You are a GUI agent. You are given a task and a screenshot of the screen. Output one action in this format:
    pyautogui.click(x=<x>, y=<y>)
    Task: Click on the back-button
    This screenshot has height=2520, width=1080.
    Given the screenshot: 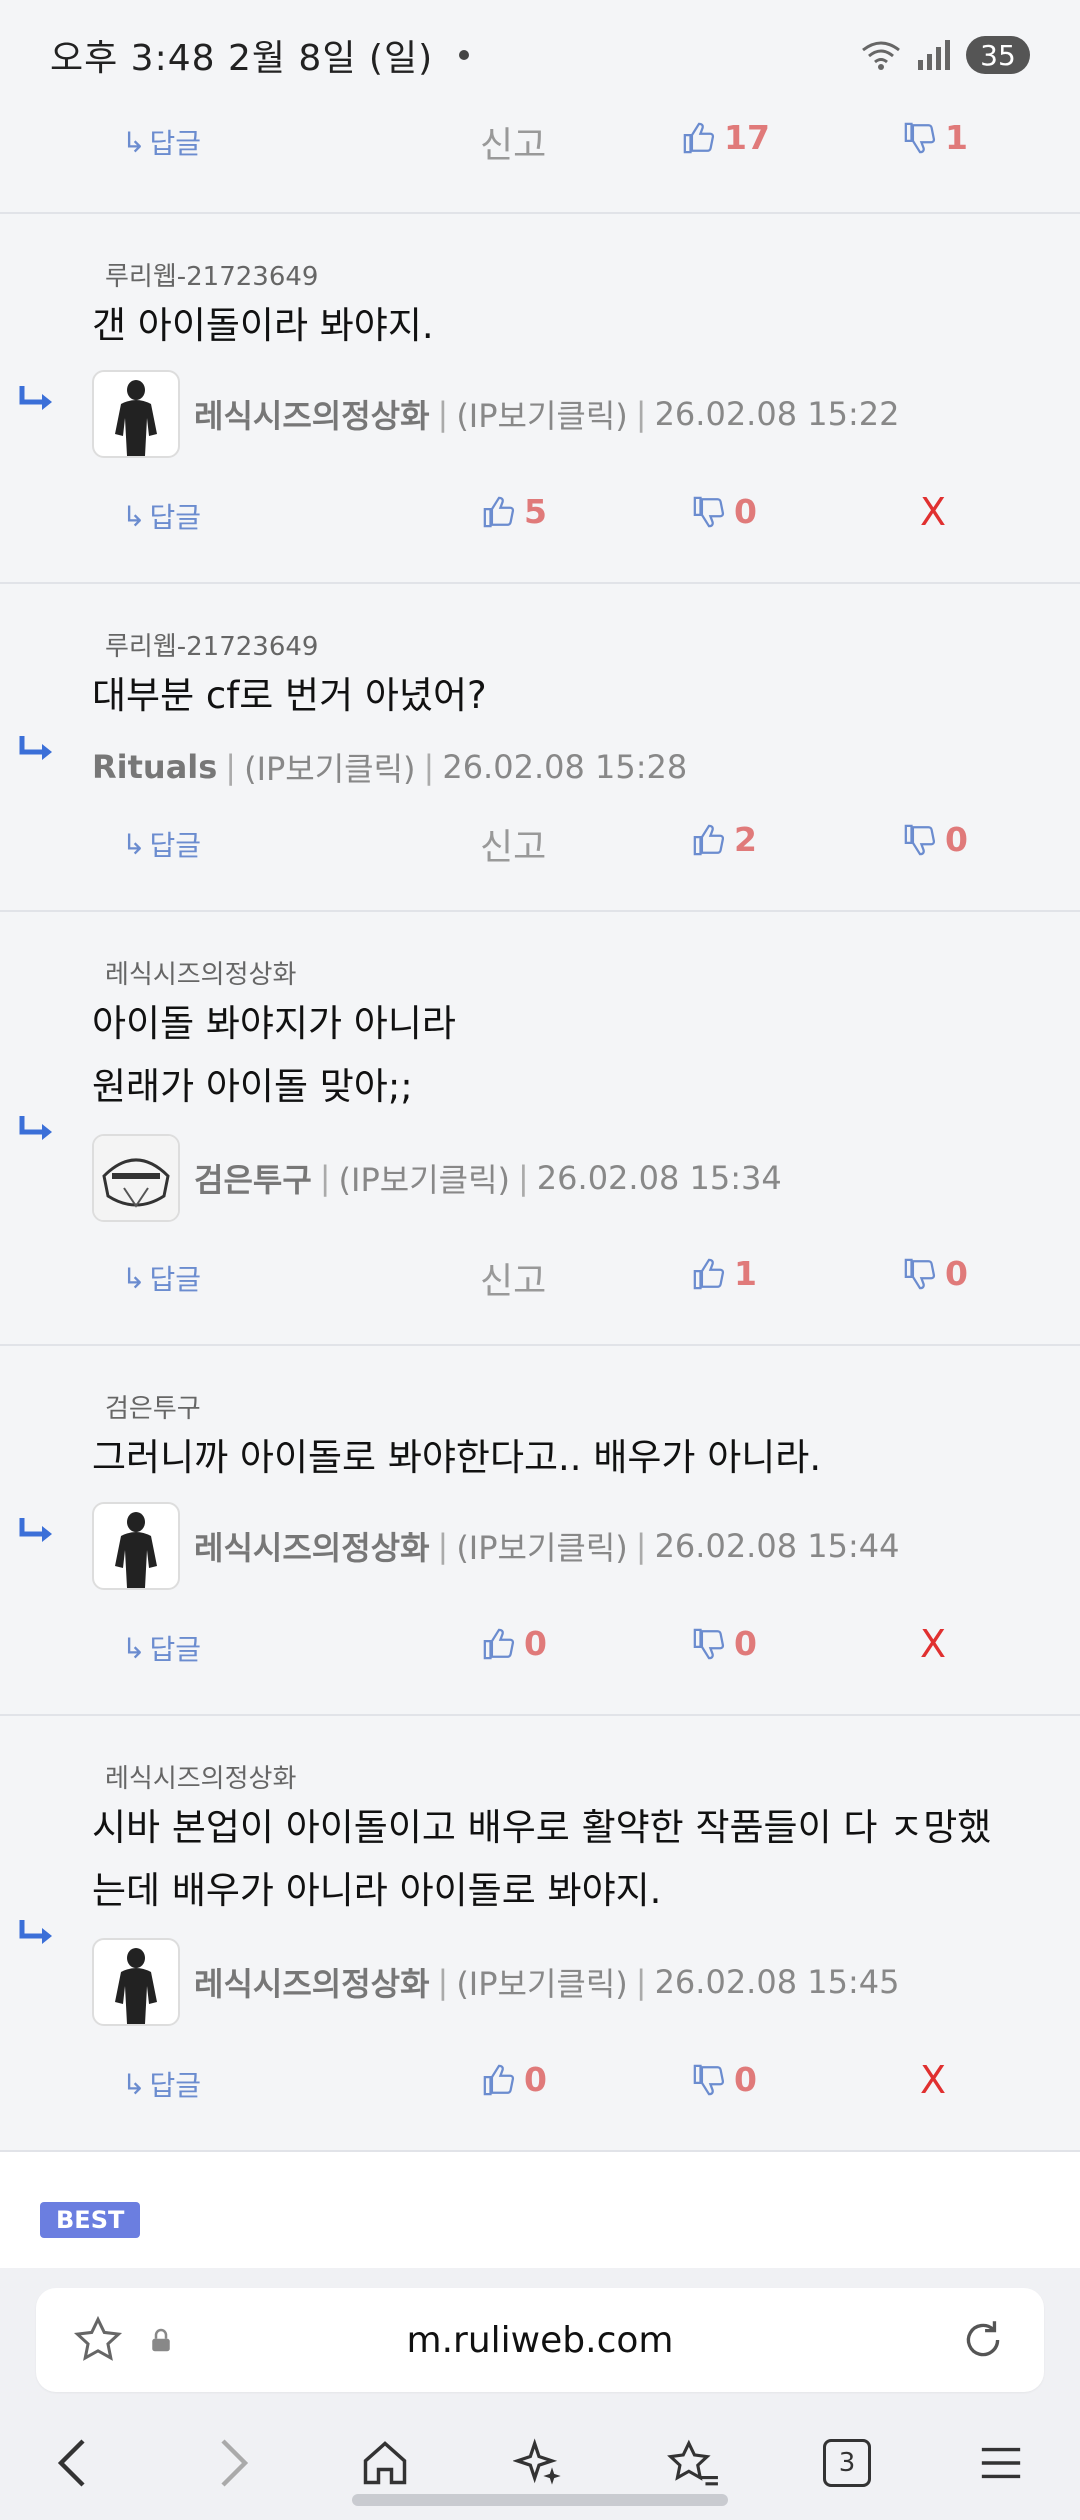 What is the action you would take?
    pyautogui.click(x=73, y=2463)
    